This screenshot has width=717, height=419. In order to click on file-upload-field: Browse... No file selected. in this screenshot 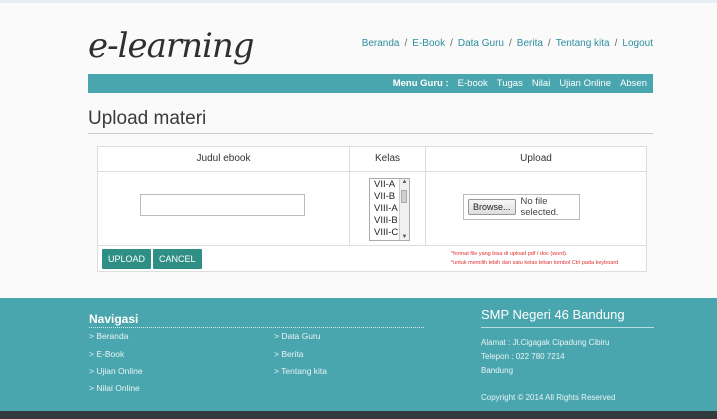, I will do `click(521, 207)`.